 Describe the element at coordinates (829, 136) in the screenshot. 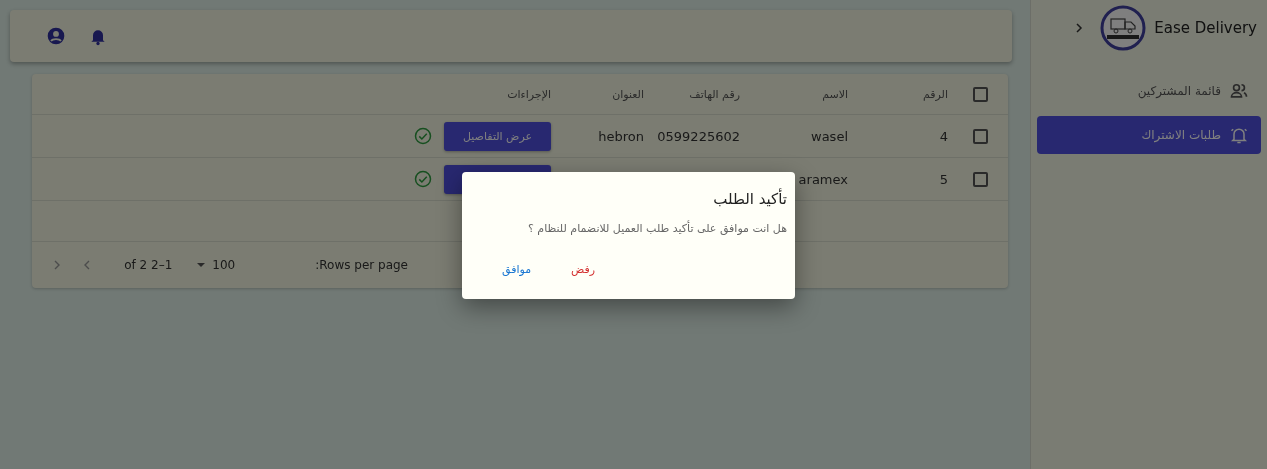

I see `table-cell: wasel` at that location.